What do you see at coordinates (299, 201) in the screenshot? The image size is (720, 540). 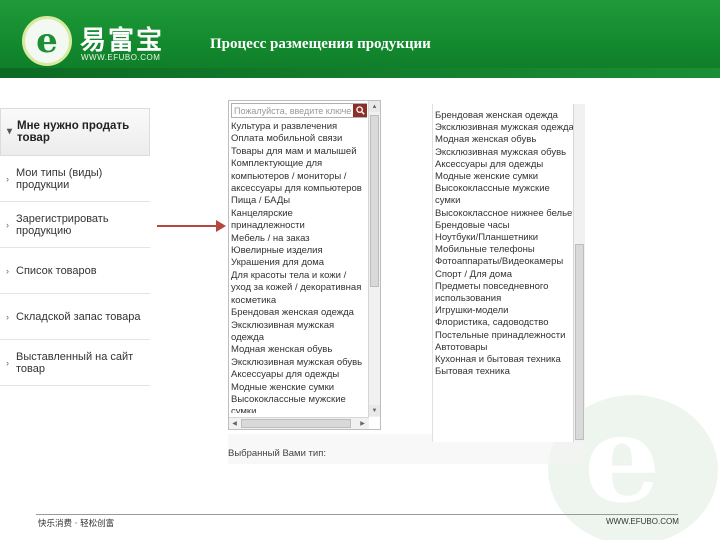 I see `category-option: Пища / БАДы` at bounding box center [299, 201].